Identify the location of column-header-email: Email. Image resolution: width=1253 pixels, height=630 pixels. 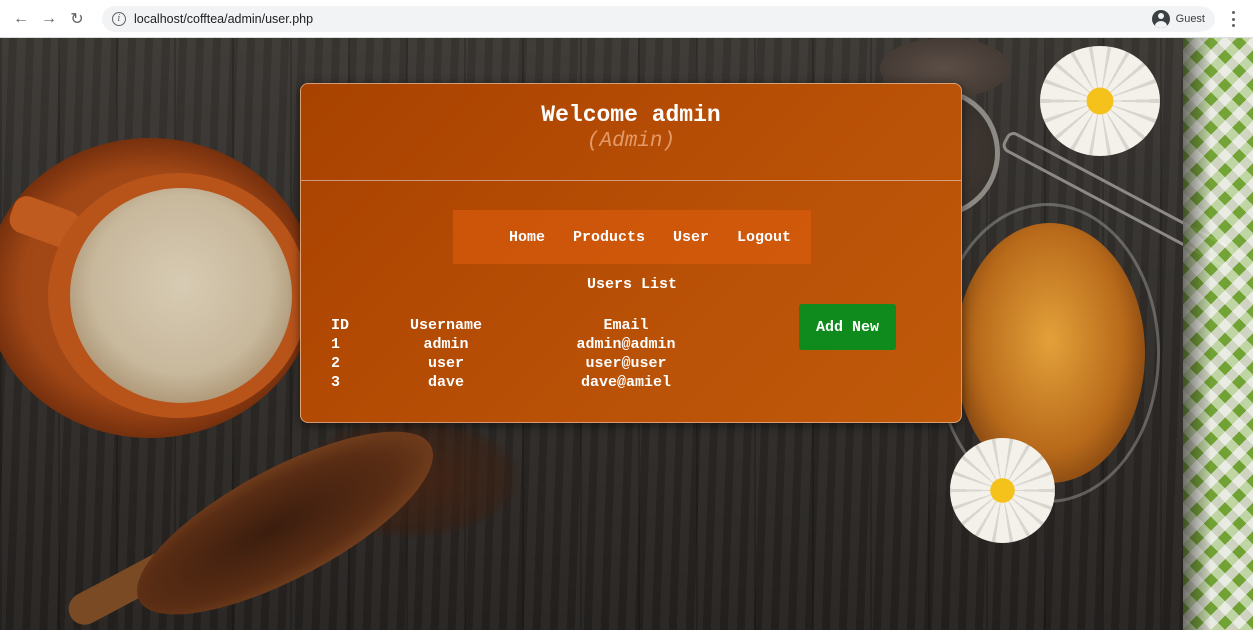
(626, 325).